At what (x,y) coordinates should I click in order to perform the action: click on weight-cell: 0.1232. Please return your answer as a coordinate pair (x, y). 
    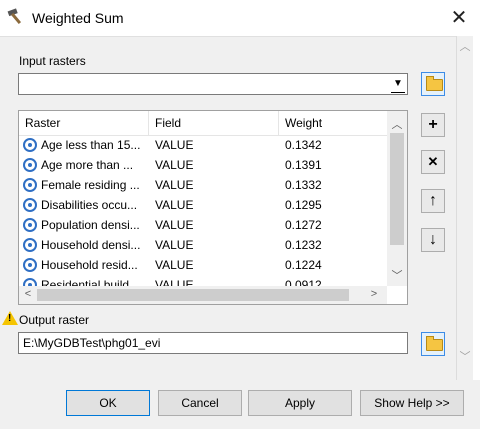
    Looking at the image, I should click on (335, 245).